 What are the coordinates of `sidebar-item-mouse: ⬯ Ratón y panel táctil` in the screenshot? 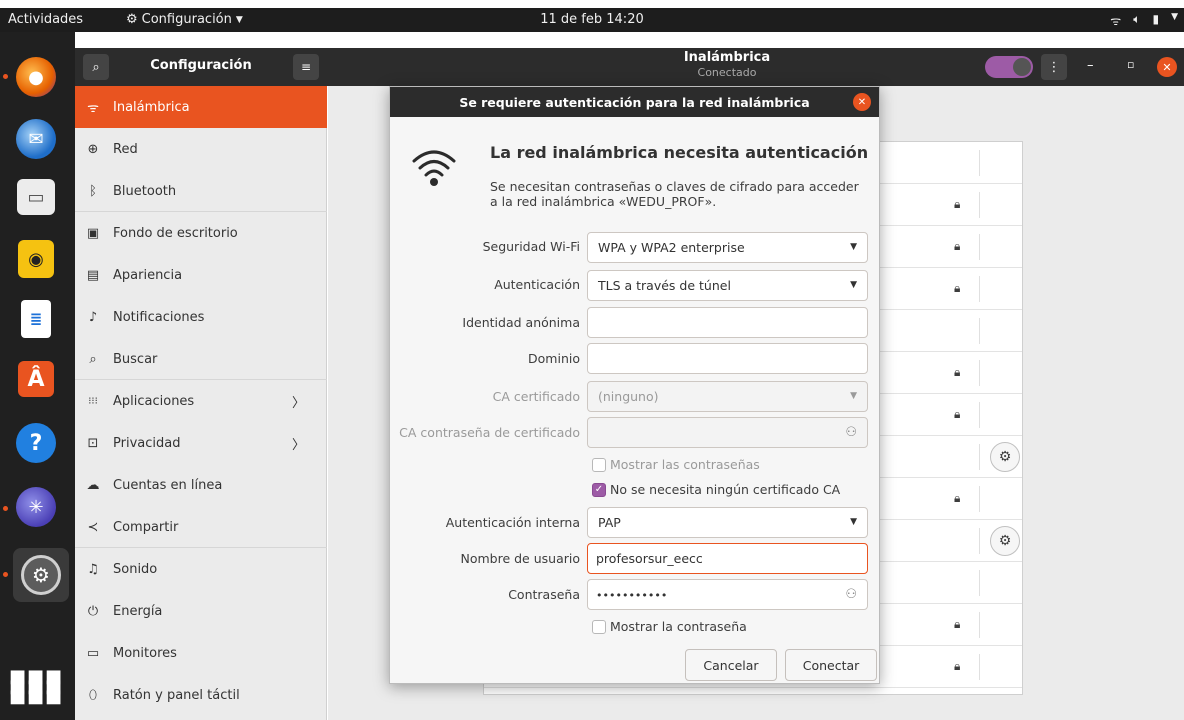 It's located at (201, 695).